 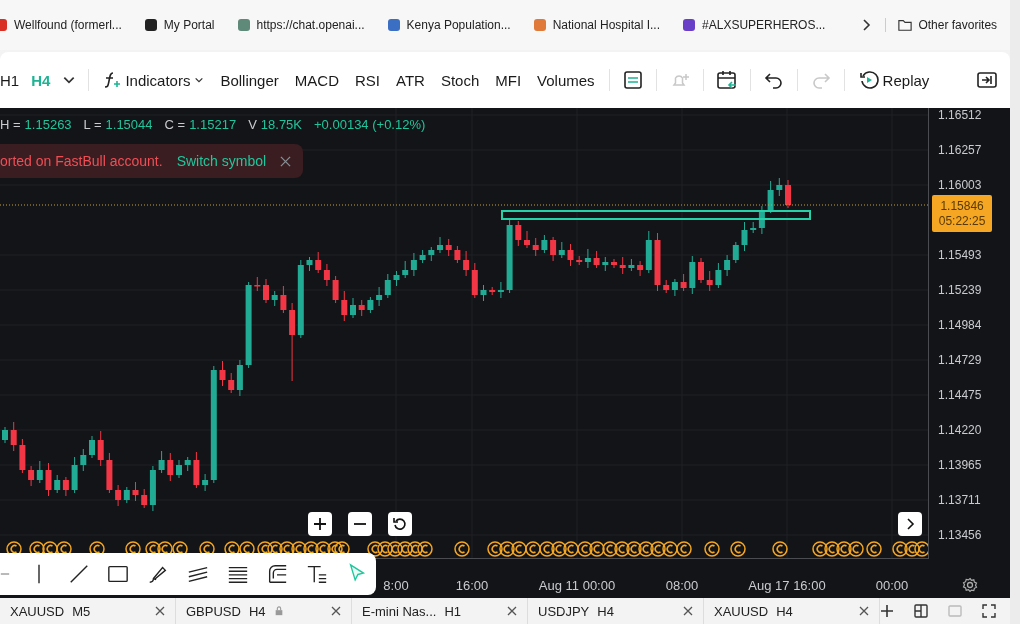 What do you see at coordinates (410, 80) in the screenshot?
I see `indicator-button: ATR` at bounding box center [410, 80].